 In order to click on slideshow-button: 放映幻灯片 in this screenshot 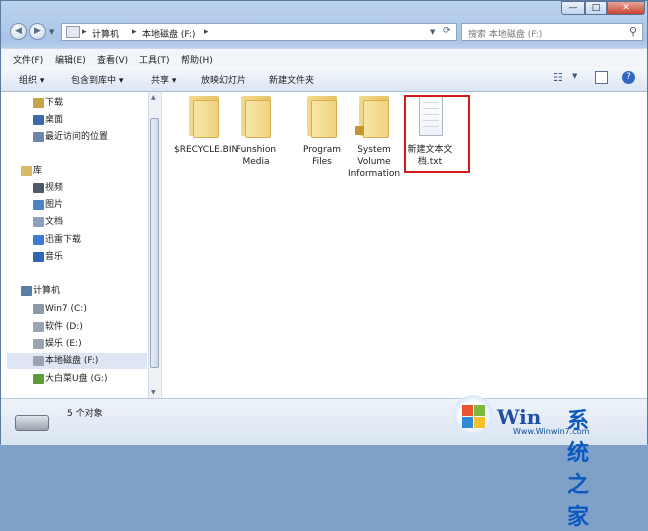, I will do `click(223, 79)`.